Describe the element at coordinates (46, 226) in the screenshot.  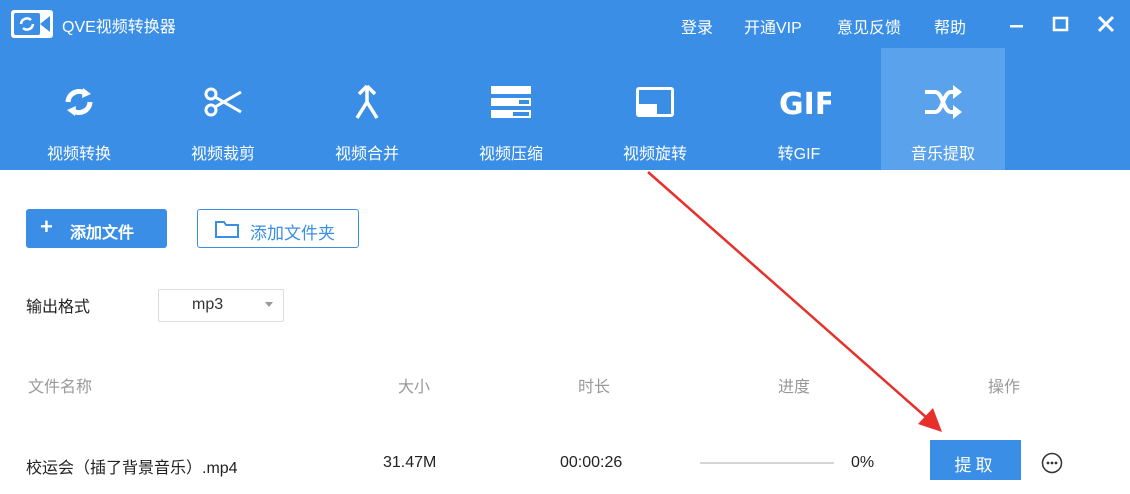
I see `plus-icon: +` at that location.